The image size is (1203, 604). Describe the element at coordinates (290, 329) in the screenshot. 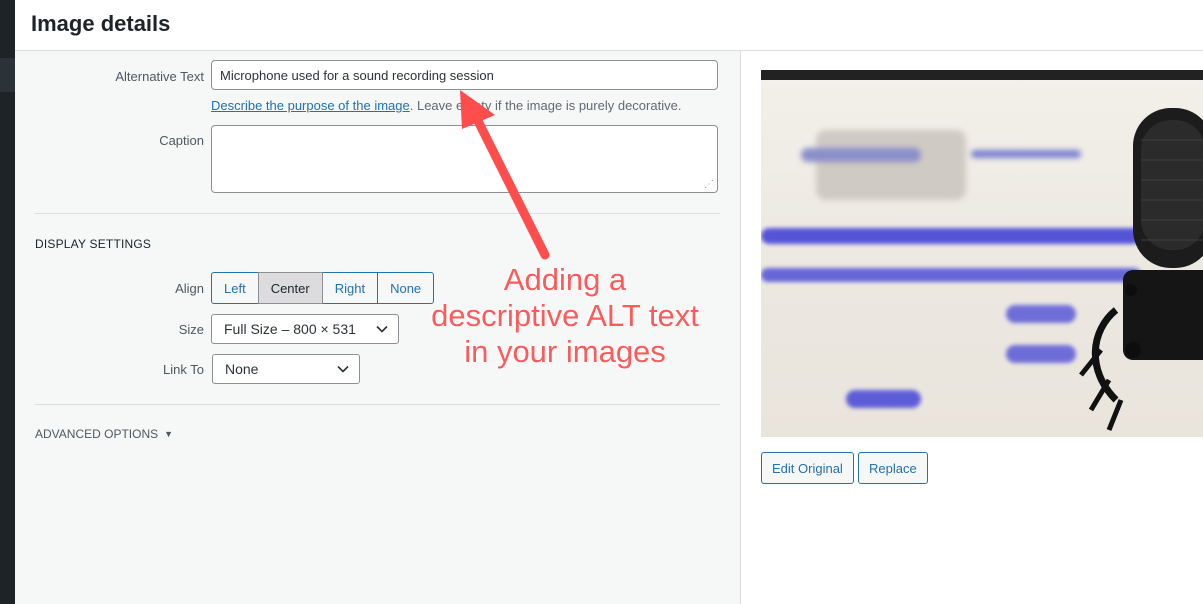

I see `size-select-value: Full Size – 800 × 531` at that location.